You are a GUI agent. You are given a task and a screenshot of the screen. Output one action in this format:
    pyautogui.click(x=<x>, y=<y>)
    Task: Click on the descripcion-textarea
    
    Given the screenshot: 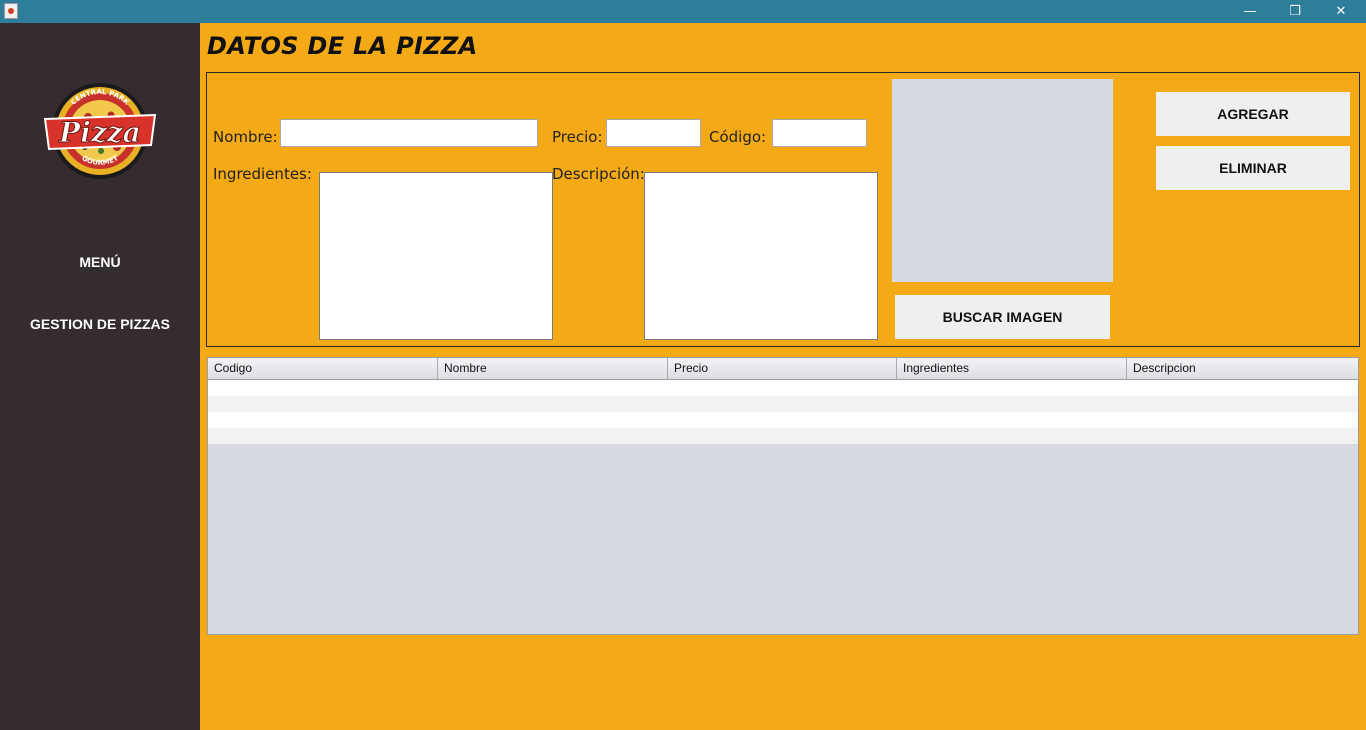 What is the action you would take?
    pyautogui.click(x=761, y=256)
    